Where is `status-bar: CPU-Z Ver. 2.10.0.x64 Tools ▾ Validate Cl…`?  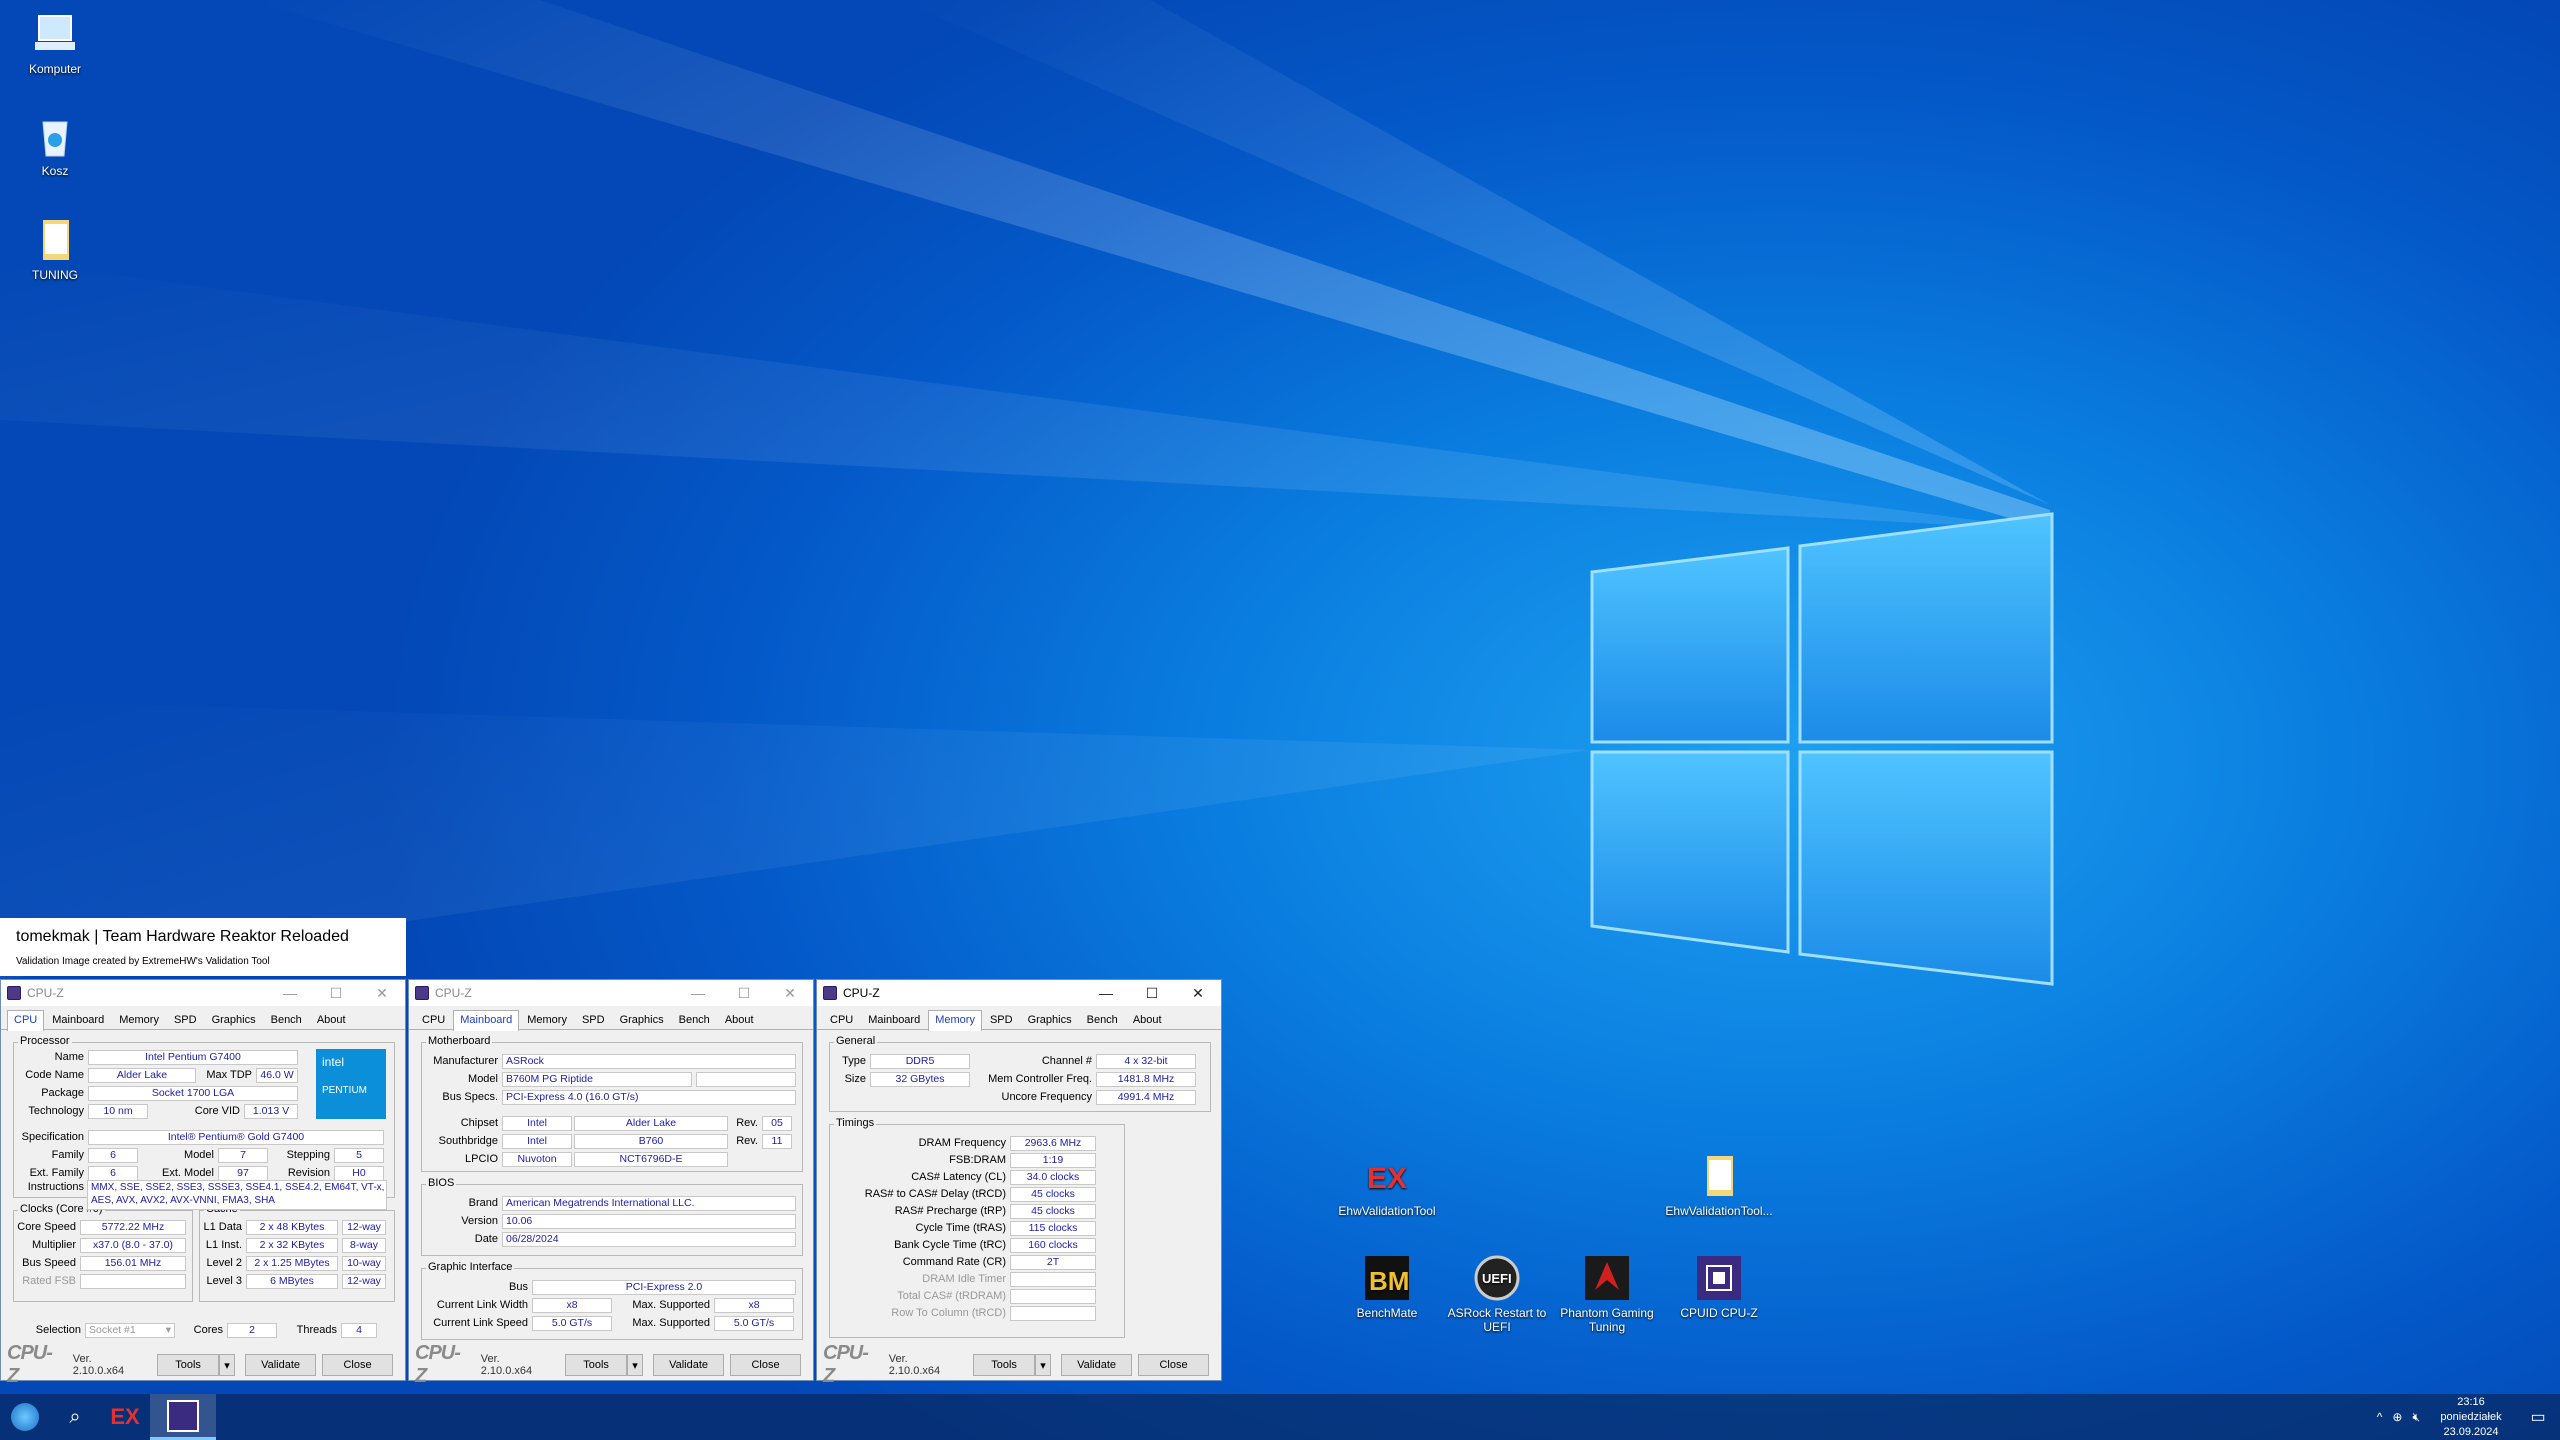 status-bar: CPU-Z Ver. 2.10.0.x64 Tools ▾ Validate Cl… is located at coordinates (611, 1364).